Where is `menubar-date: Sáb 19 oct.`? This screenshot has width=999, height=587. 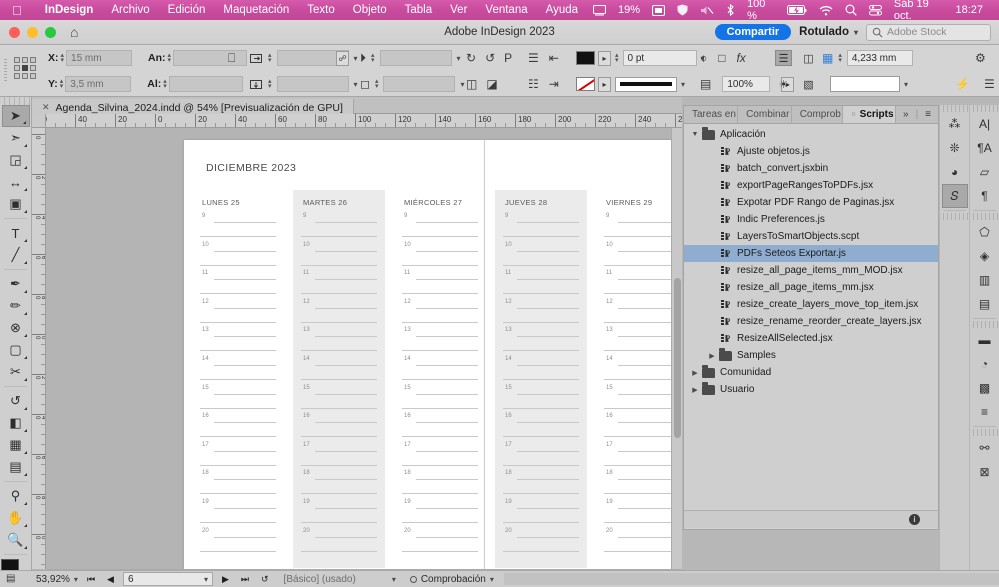
menubar-date: Sáb 19 oct. is located at coordinates (919, 11).